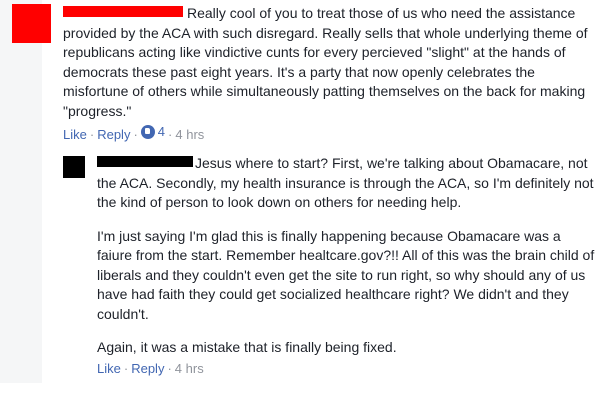 The width and height of the screenshot is (610, 409). I want to click on thumbs-up-icon, so click(147, 132).